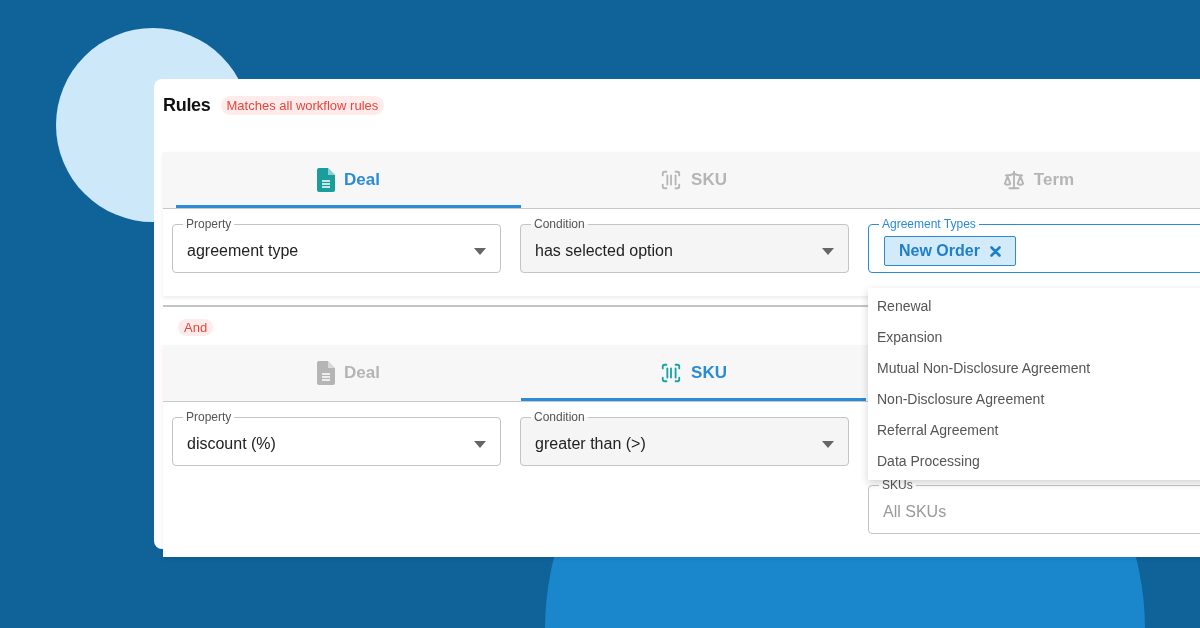 Image resolution: width=1200 pixels, height=628 pixels. Describe the element at coordinates (336, 245) in the screenshot. I see `select-field: Property agreement type` at that location.